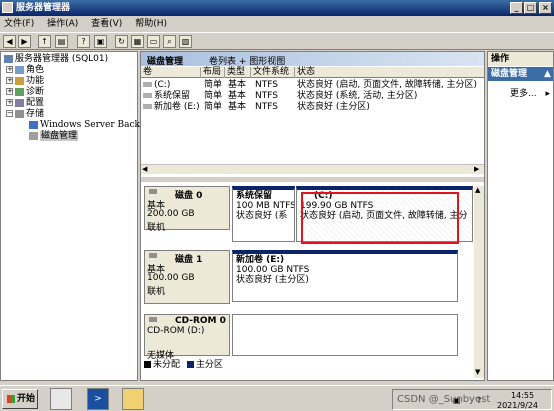 The image size is (554, 411). Describe the element at coordinates (33, 124) in the screenshot. I see `backup-icon` at that location.